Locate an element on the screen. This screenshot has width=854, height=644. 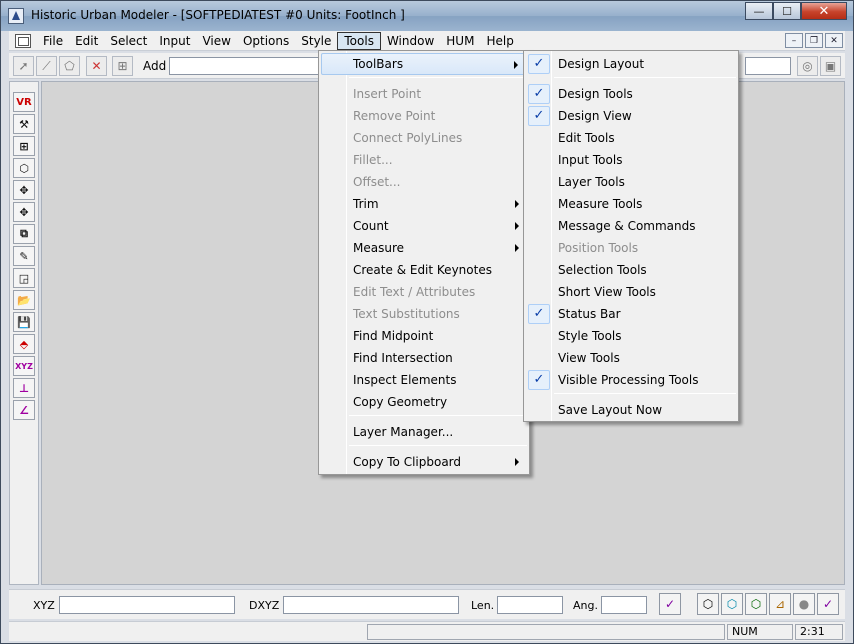
menu-select: Select is located at coordinates (128, 41).